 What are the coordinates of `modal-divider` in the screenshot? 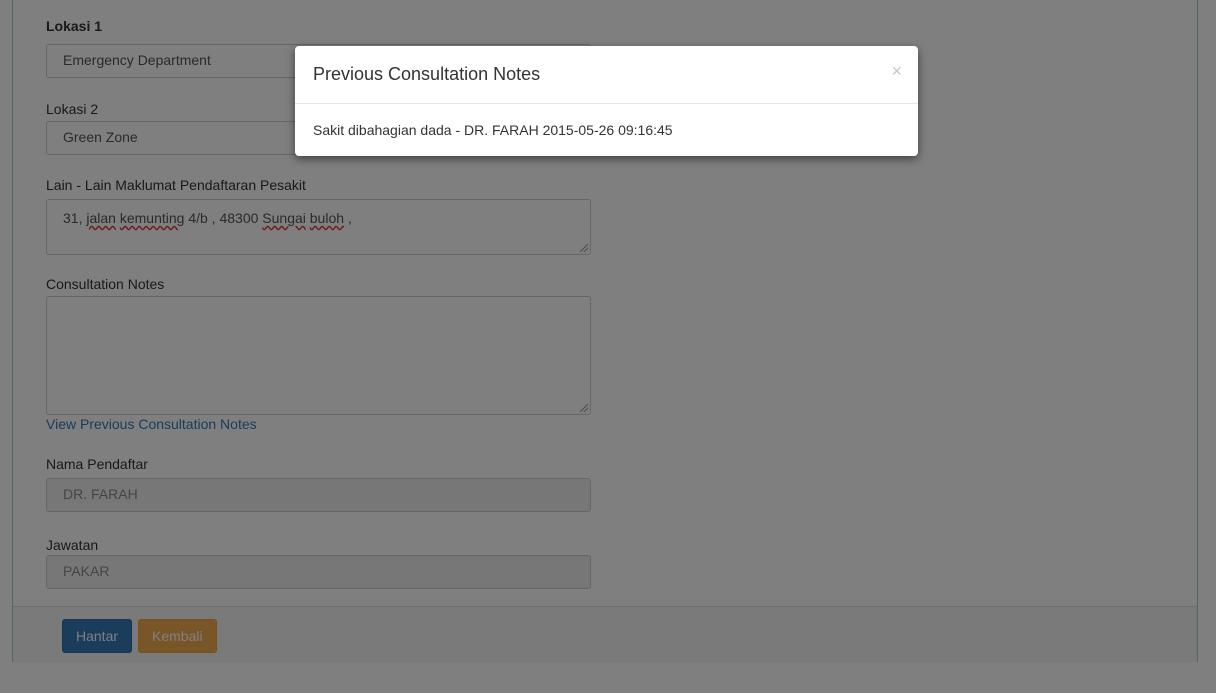 It's located at (606, 103).